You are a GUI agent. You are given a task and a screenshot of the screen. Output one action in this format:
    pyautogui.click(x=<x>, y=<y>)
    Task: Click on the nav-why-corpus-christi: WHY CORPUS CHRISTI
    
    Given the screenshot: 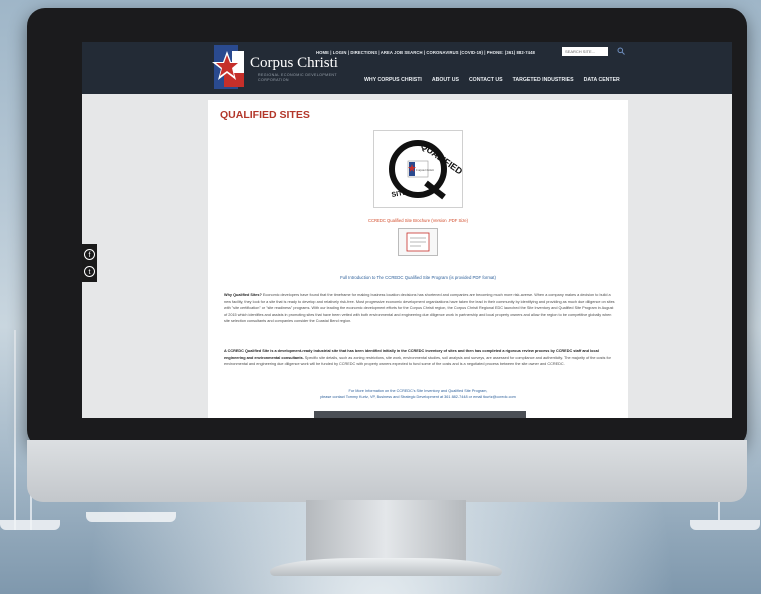 What is the action you would take?
    pyautogui.click(x=393, y=80)
    